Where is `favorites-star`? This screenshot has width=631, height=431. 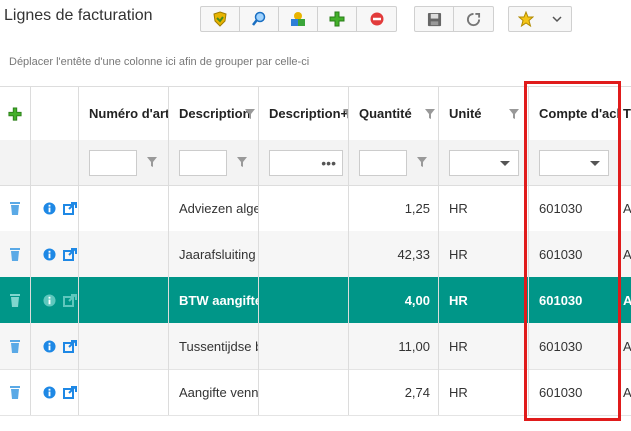
favorites-star is located at coordinates (526, 19).